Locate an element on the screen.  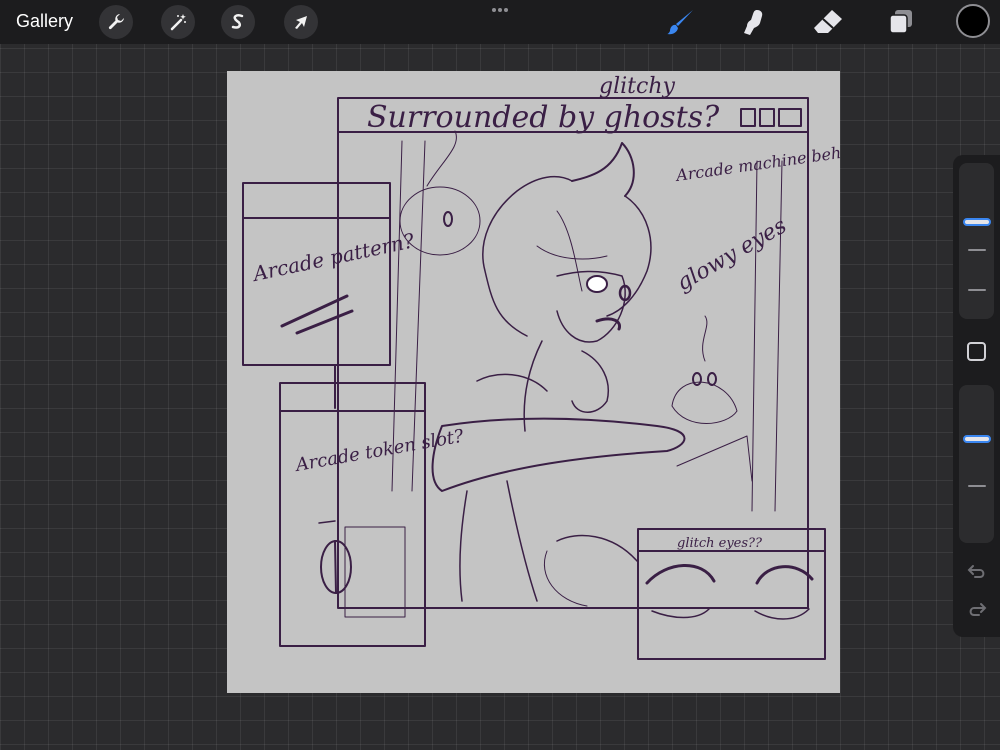
layers-icon is located at coordinates (900, 22).